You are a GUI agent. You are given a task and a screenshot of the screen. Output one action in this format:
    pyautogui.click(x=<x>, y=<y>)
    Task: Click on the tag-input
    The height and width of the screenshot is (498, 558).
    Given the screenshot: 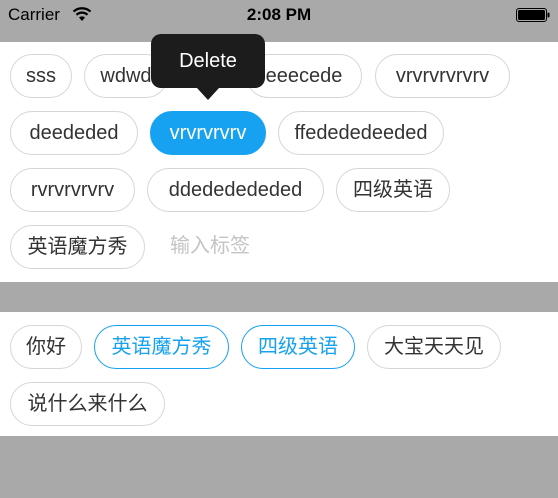 What is the action you would take?
    pyautogui.click(x=270, y=246)
    